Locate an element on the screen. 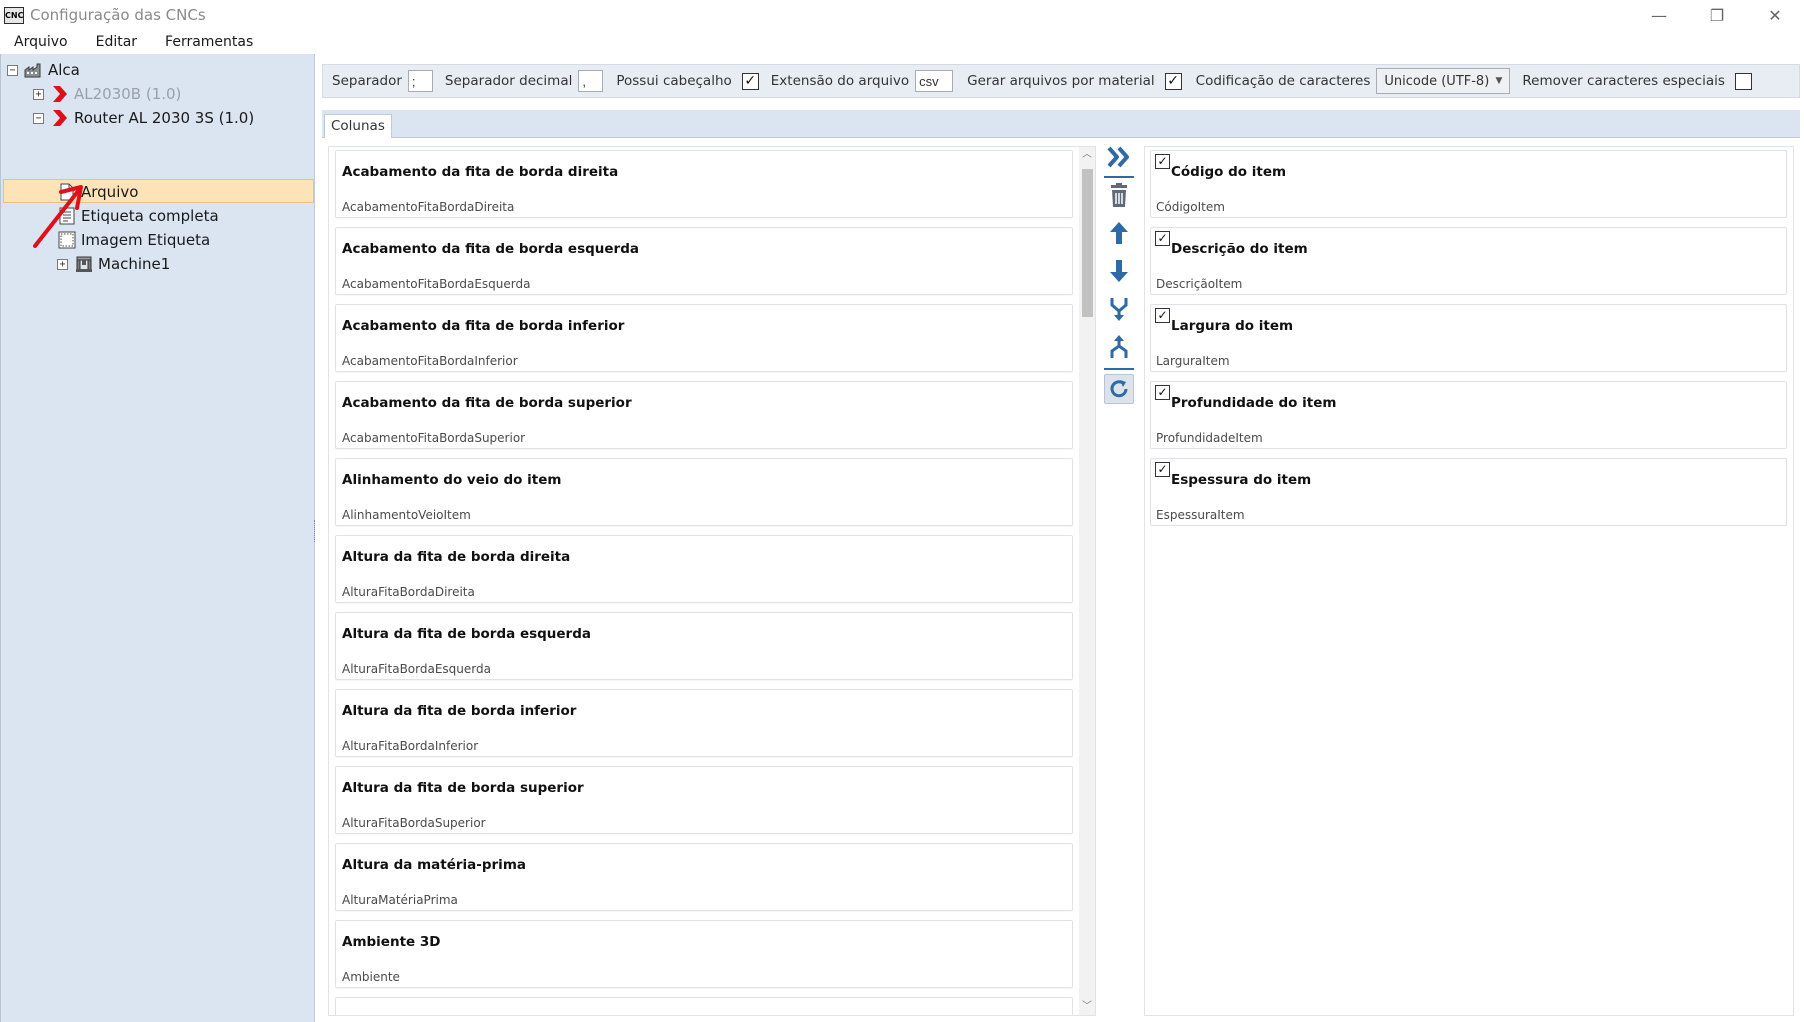 This screenshot has height=1022, width=1804. refresh-button is located at coordinates (1119, 389).